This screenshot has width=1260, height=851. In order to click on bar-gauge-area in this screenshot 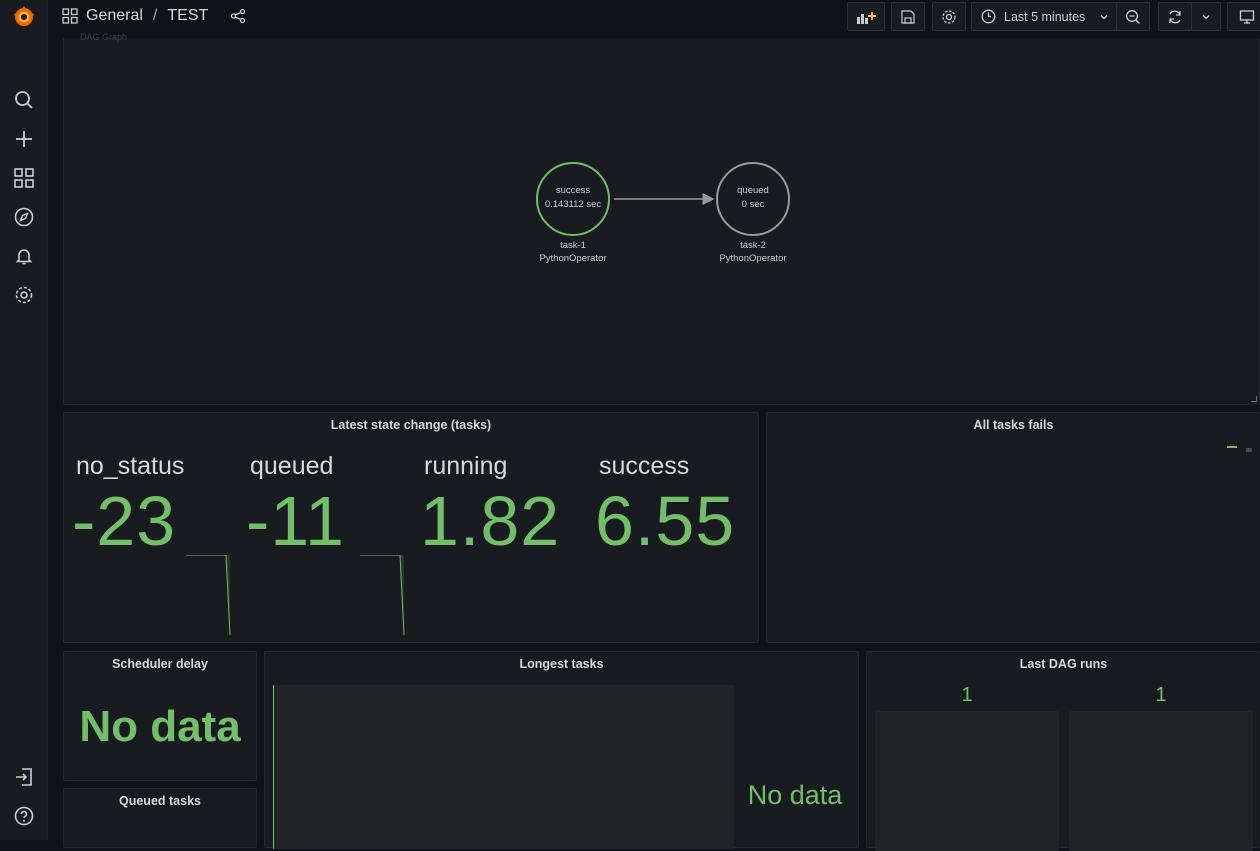, I will do `click(503, 767)`.